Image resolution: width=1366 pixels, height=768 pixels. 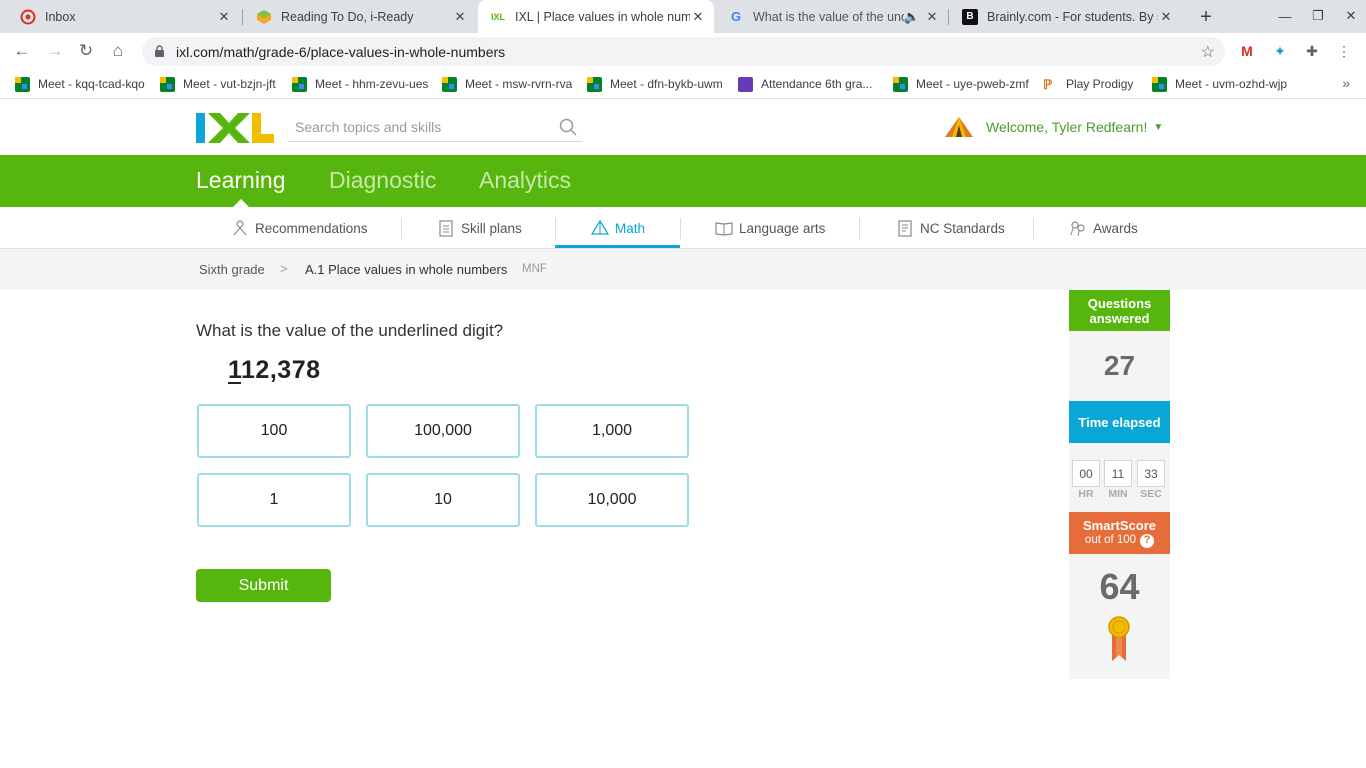 What do you see at coordinates (360, 84) in the screenshot?
I see `bookmark-item: Meet - hhm-zevu-ues` at bounding box center [360, 84].